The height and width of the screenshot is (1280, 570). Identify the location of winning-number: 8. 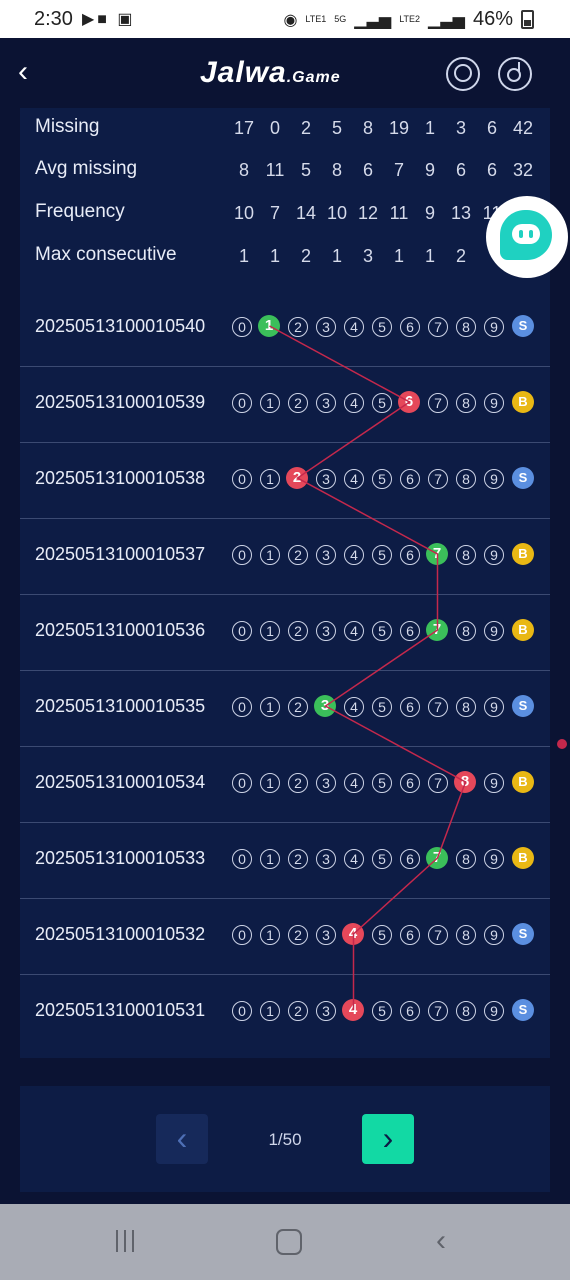
(465, 782).